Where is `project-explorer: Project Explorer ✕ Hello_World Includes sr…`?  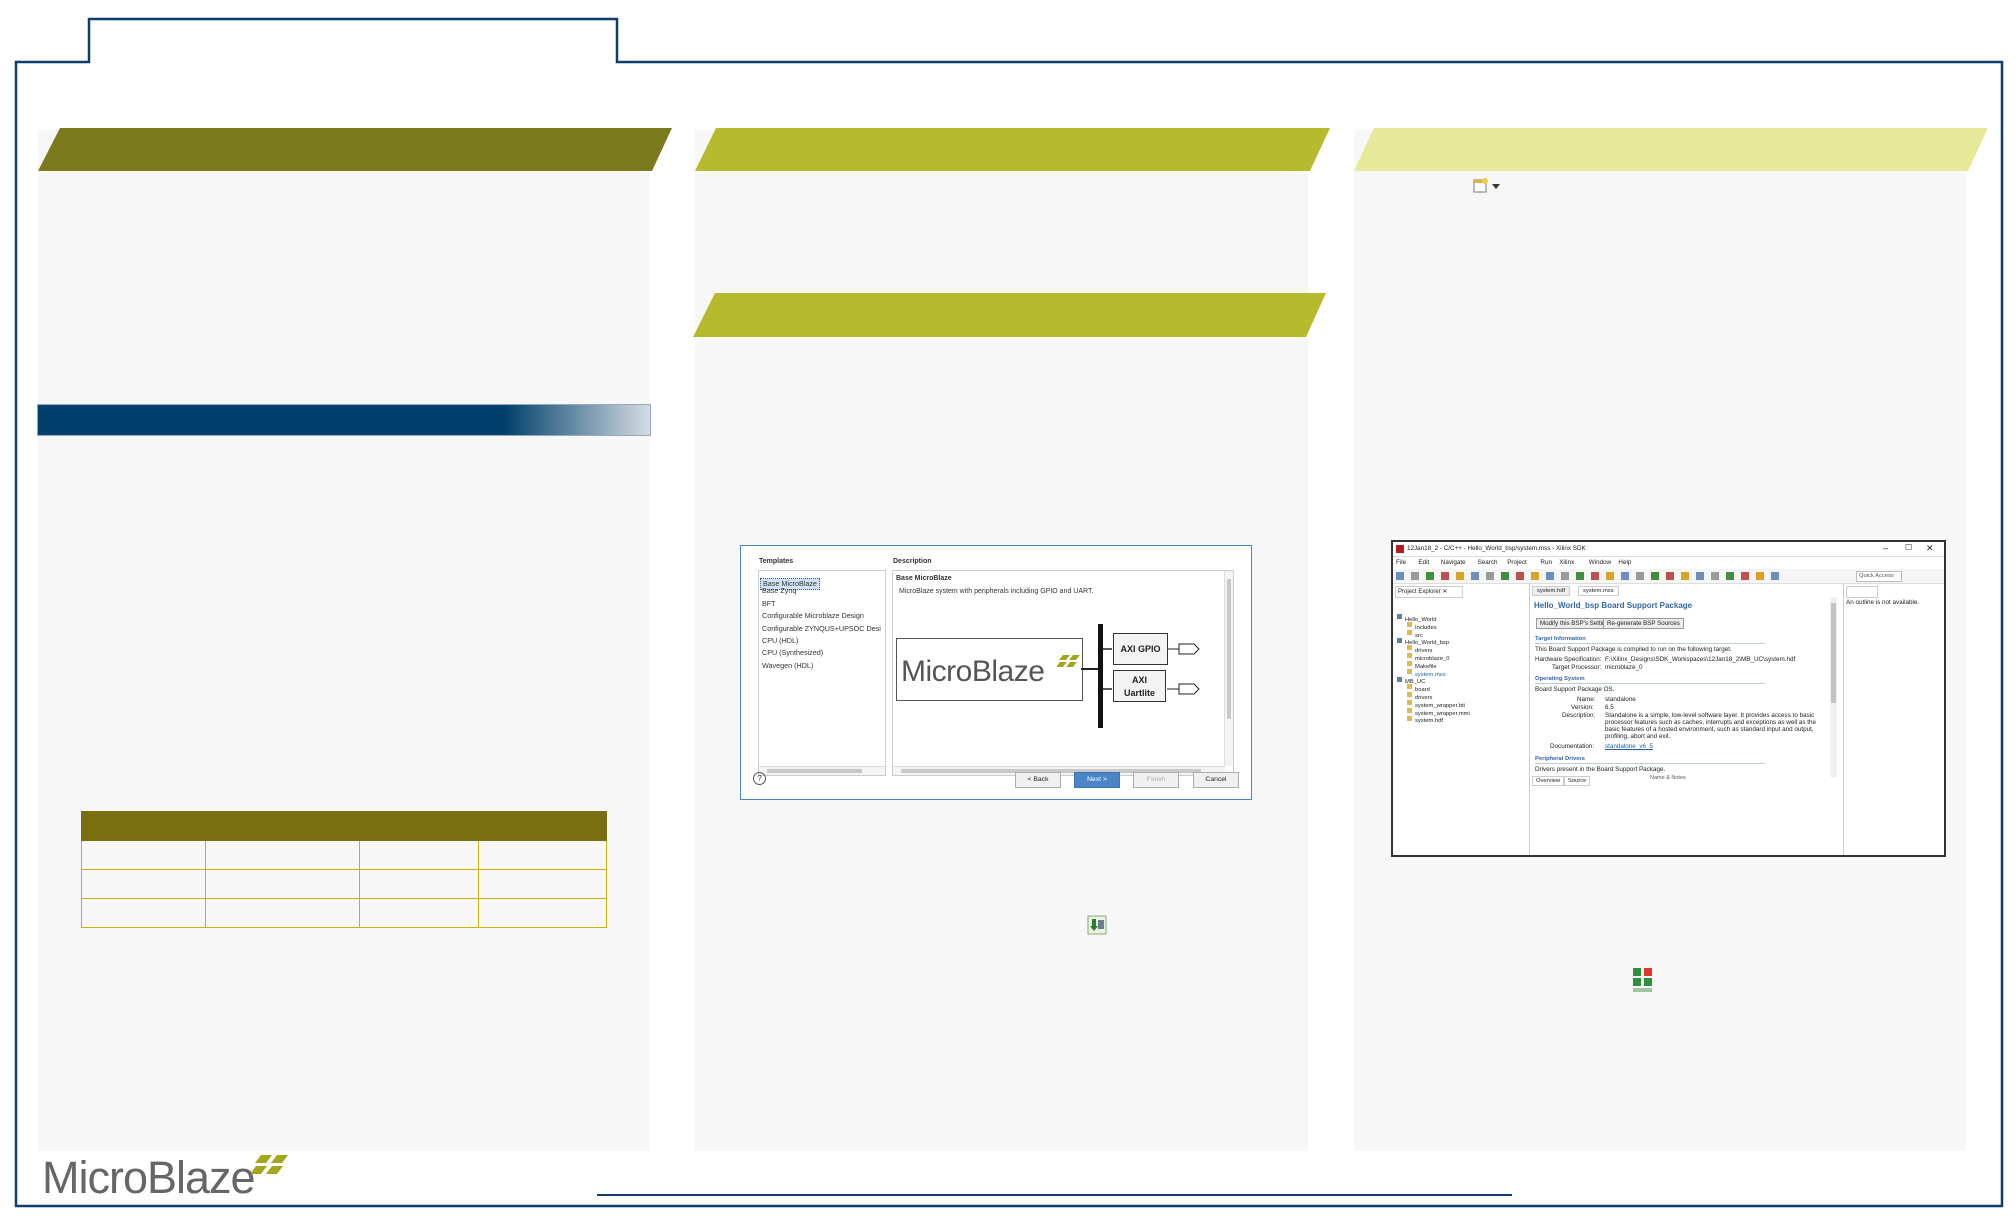
project-explorer: Project Explorer ✕ Hello_World Includes sr… is located at coordinates (1461, 719).